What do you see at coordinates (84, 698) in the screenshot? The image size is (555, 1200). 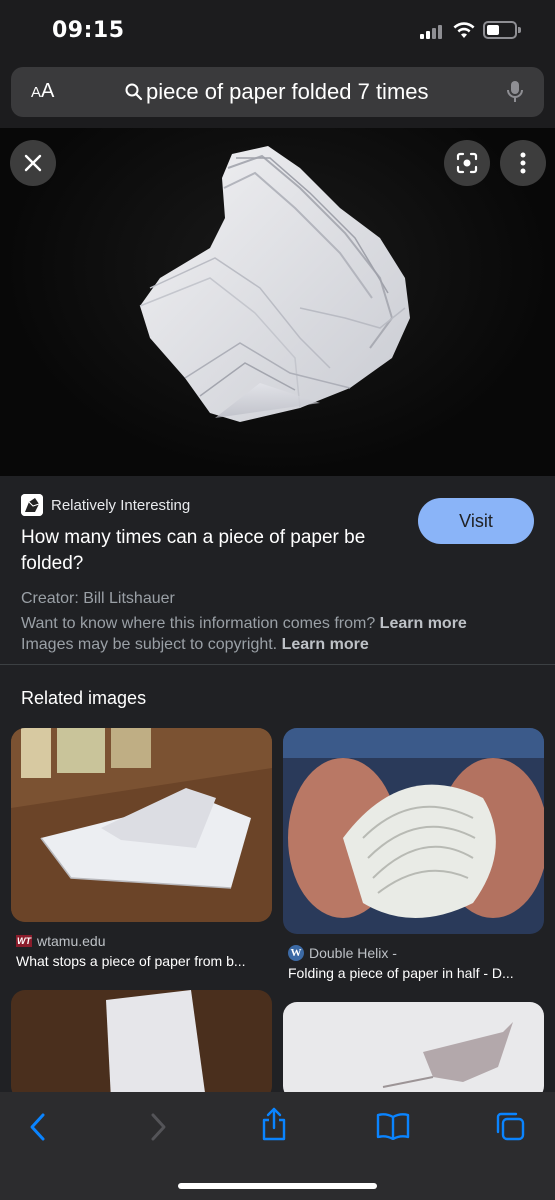 I see `related-images-heading: Related images` at bounding box center [84, 698].